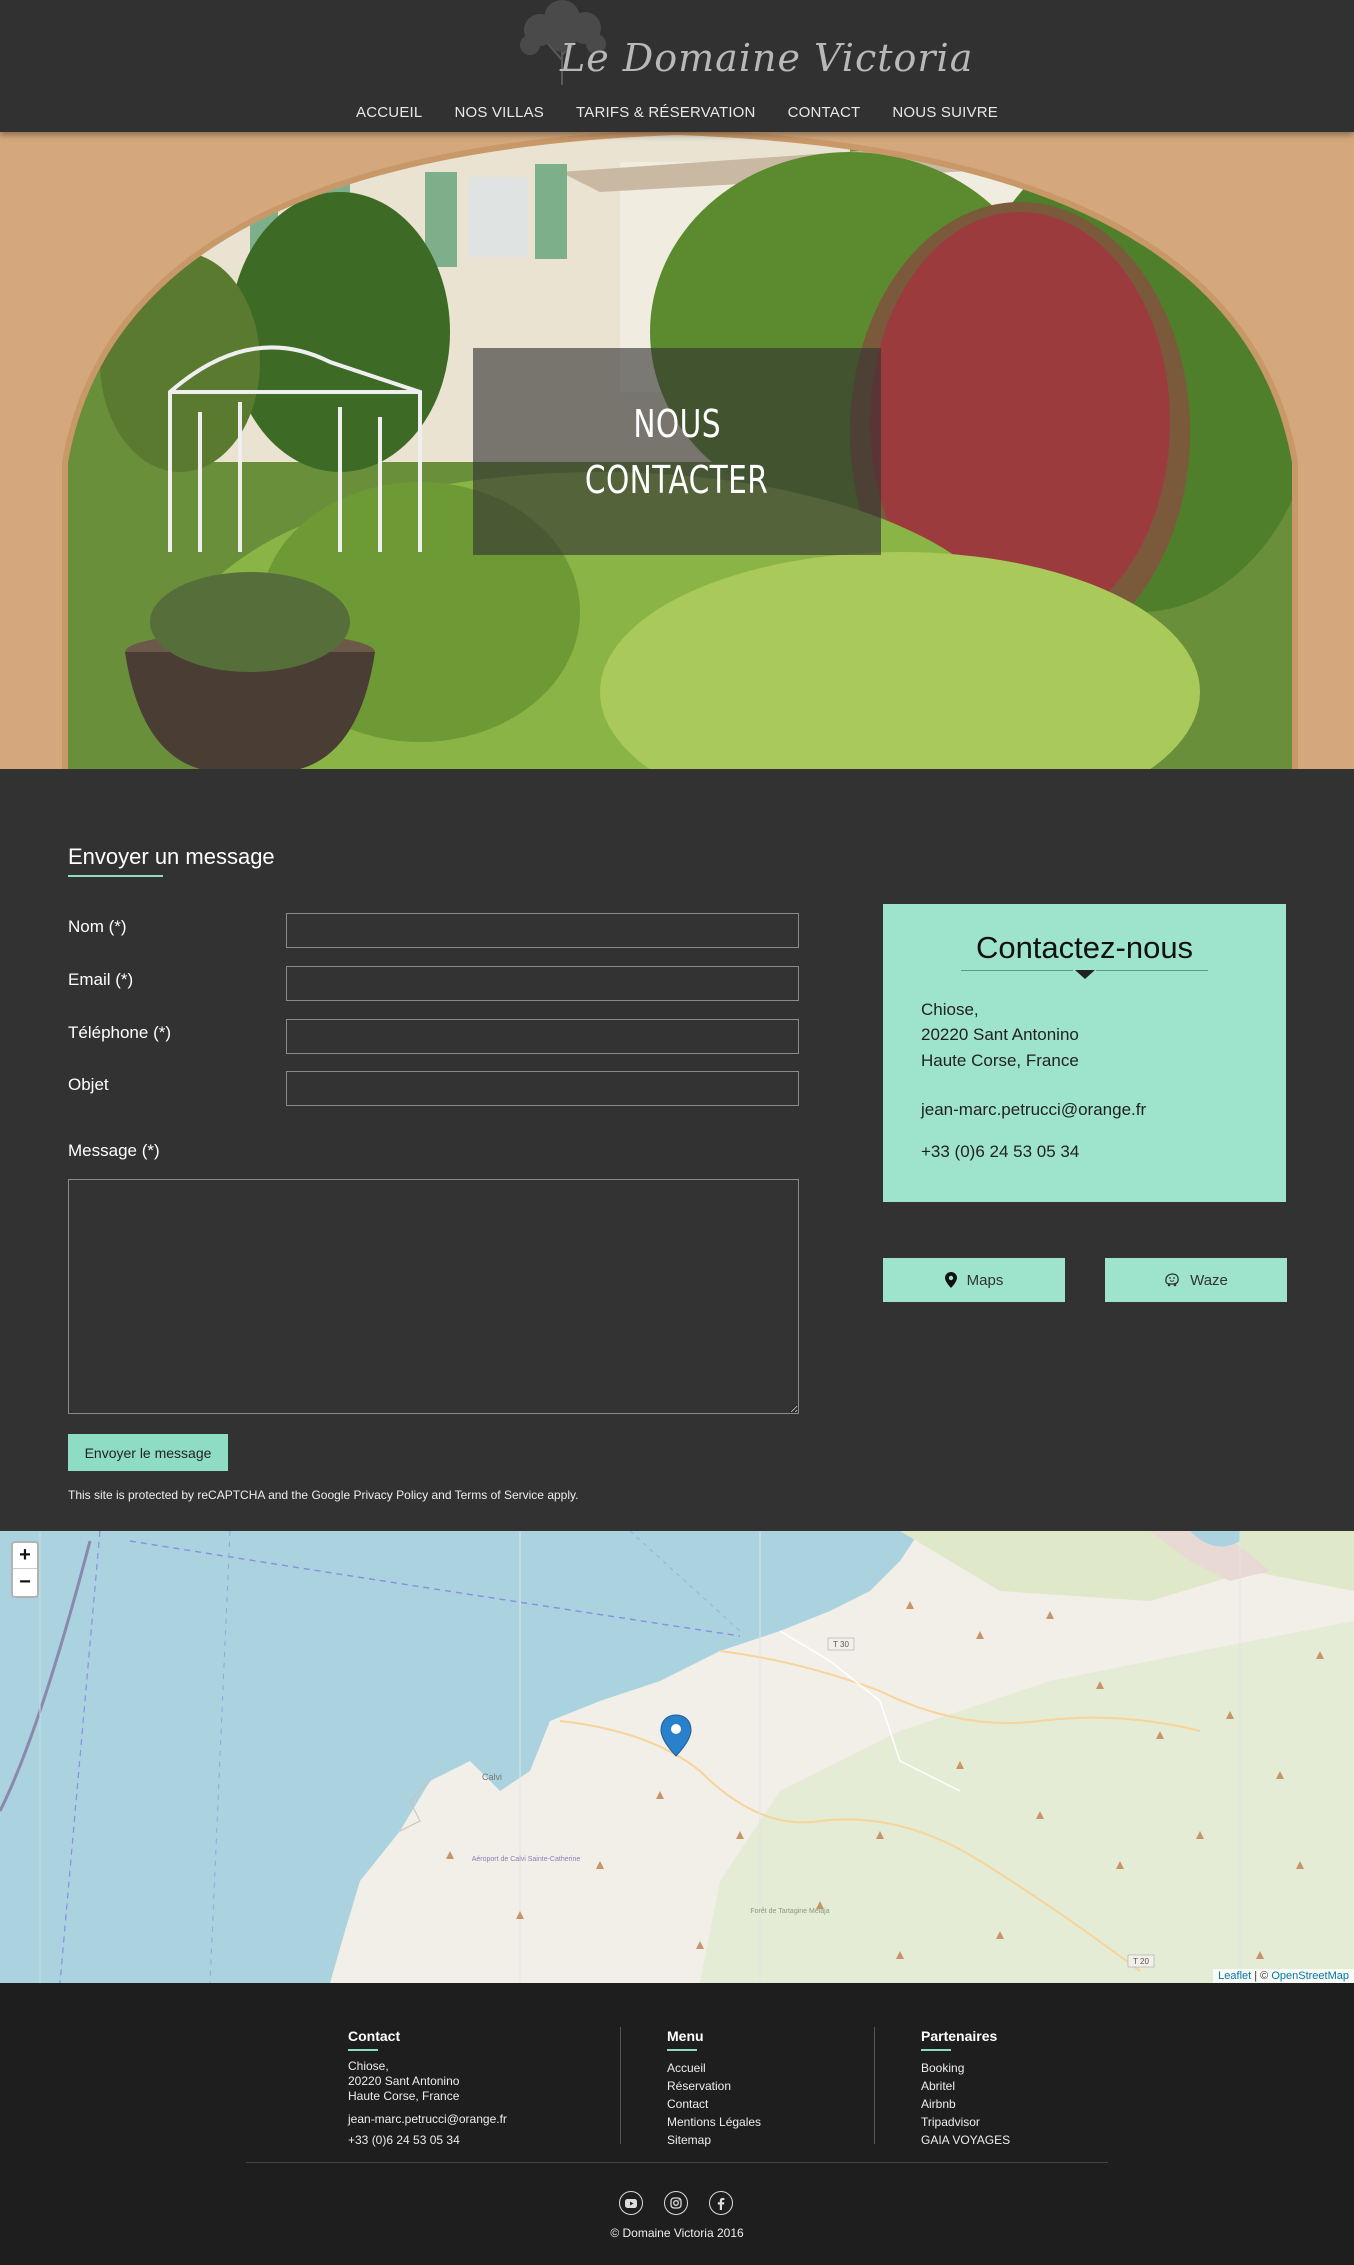 The width and height of the screenshot is (1354, 2265). I want to click on partner-abritel: Abritel, so click(965, 2086).